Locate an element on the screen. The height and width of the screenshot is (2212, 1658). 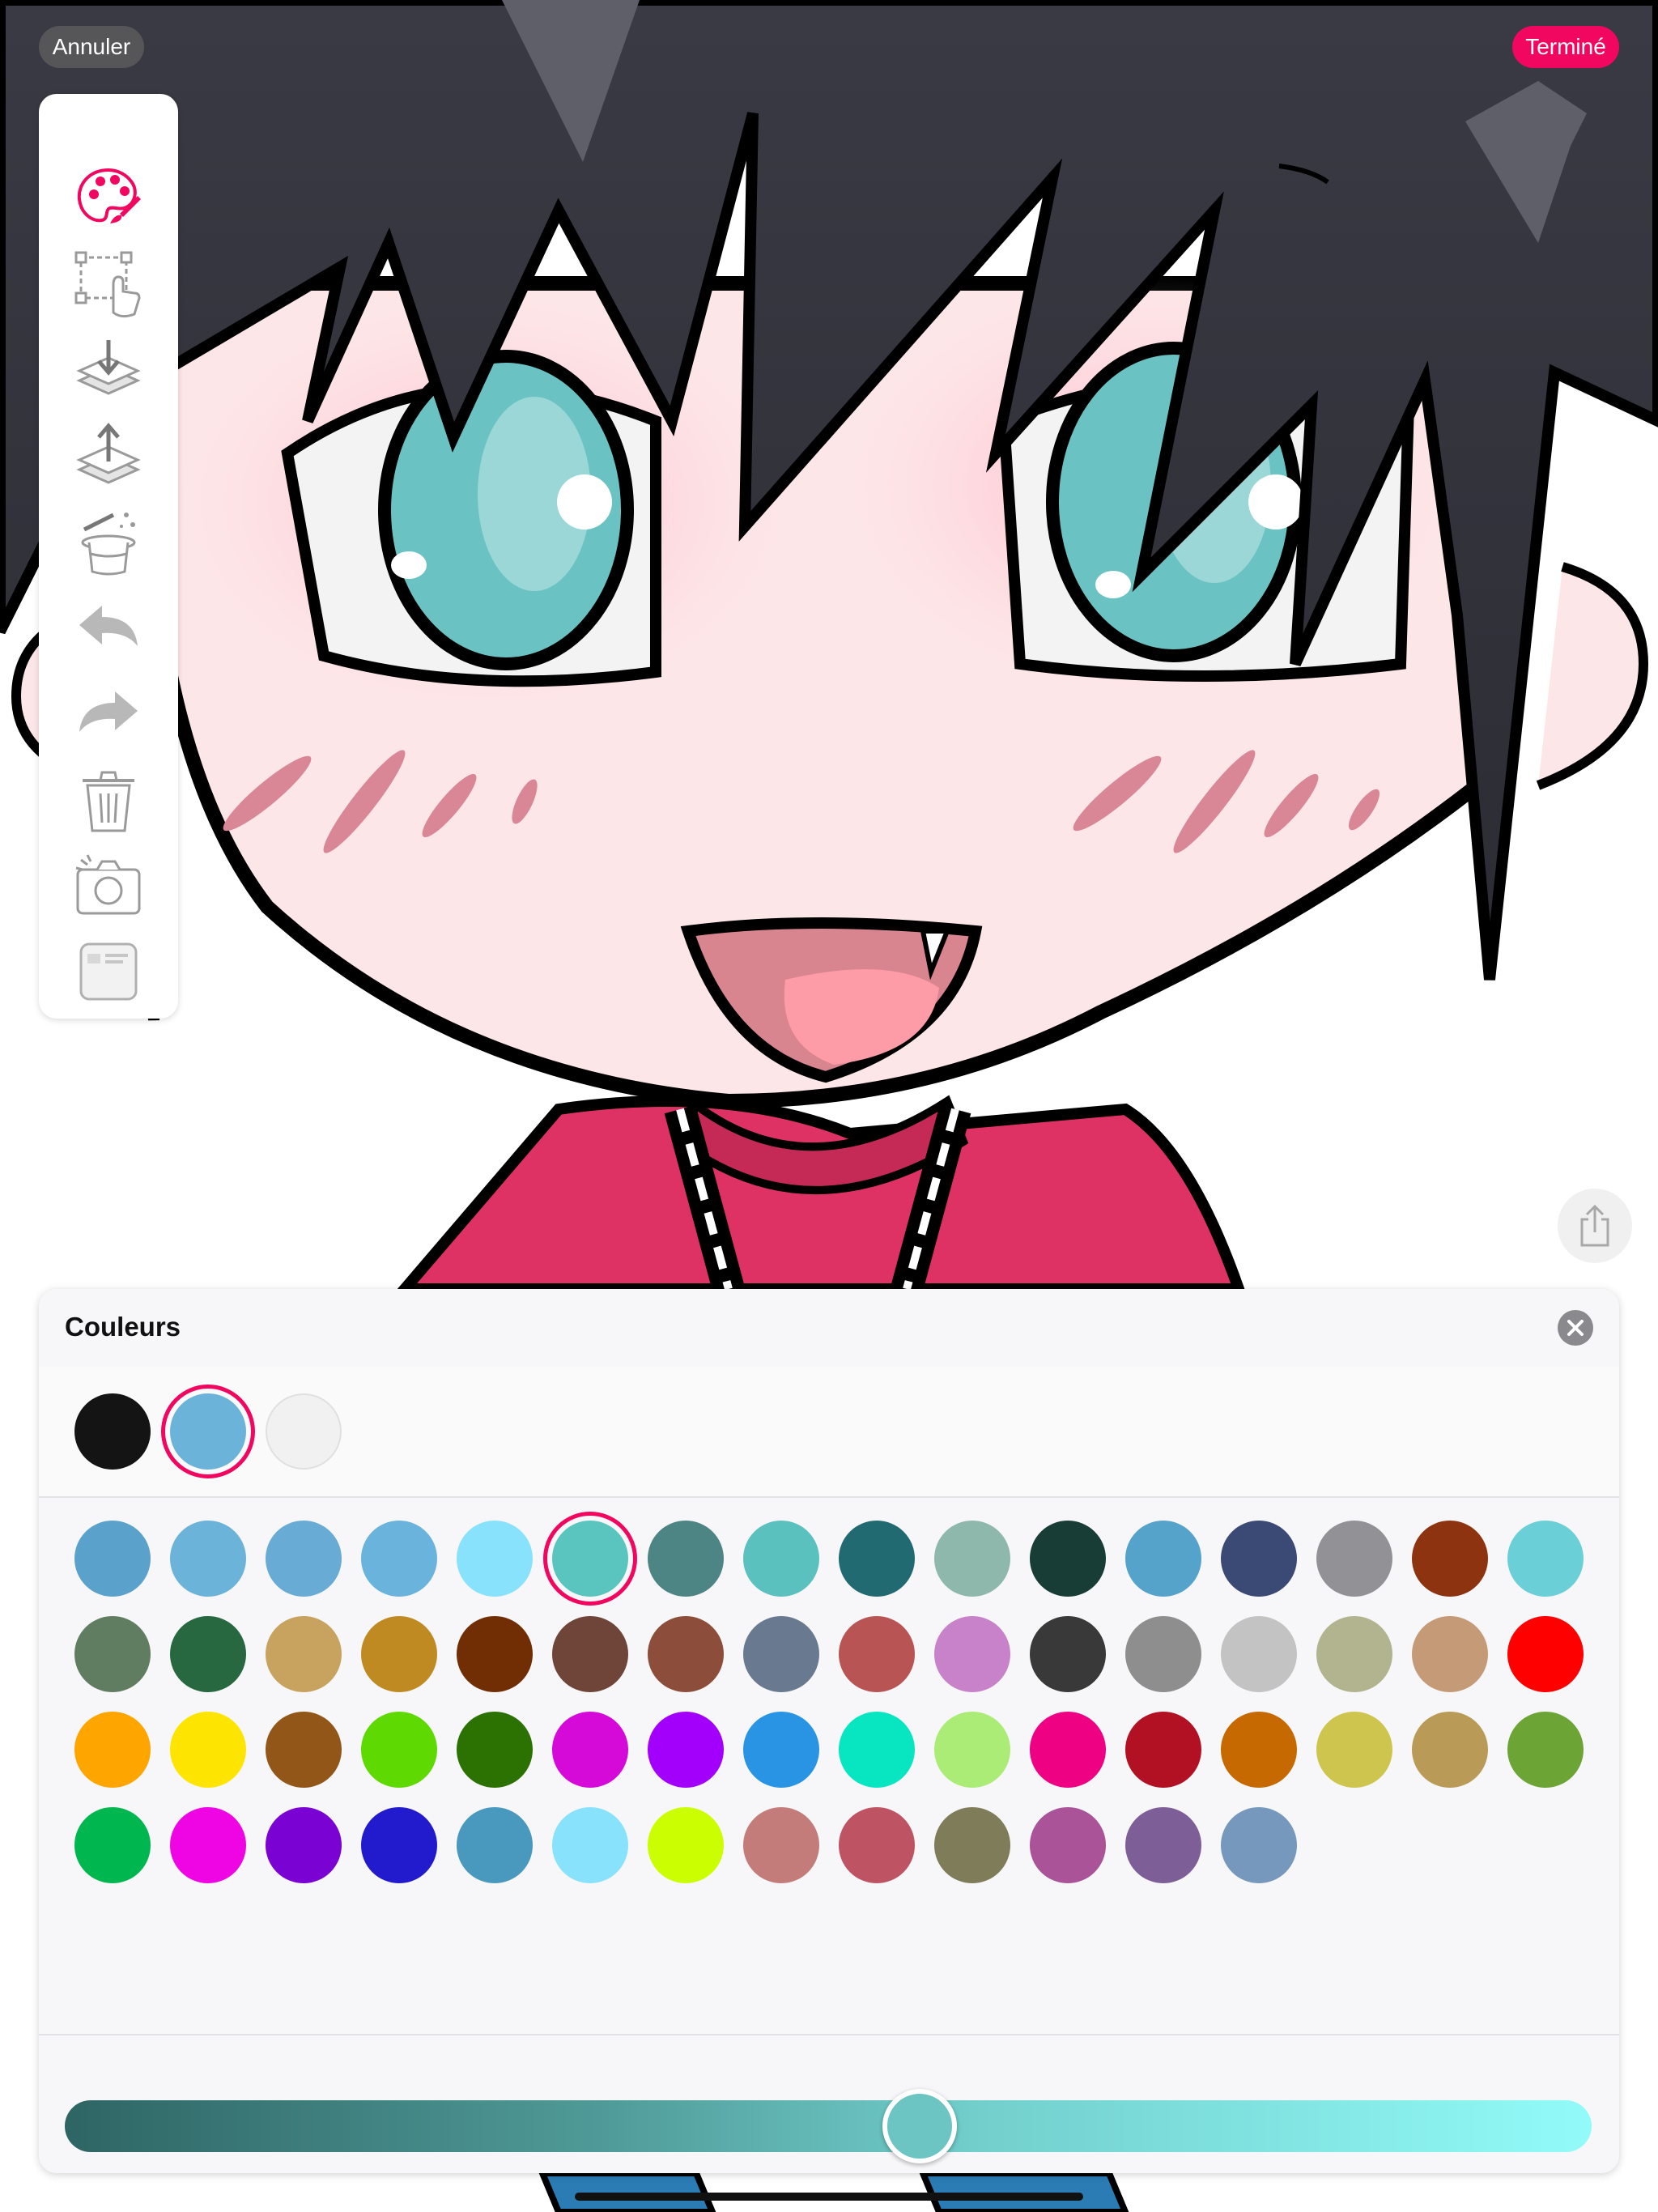
panel-header: Couleurs is located at coordinates (829, 1329).